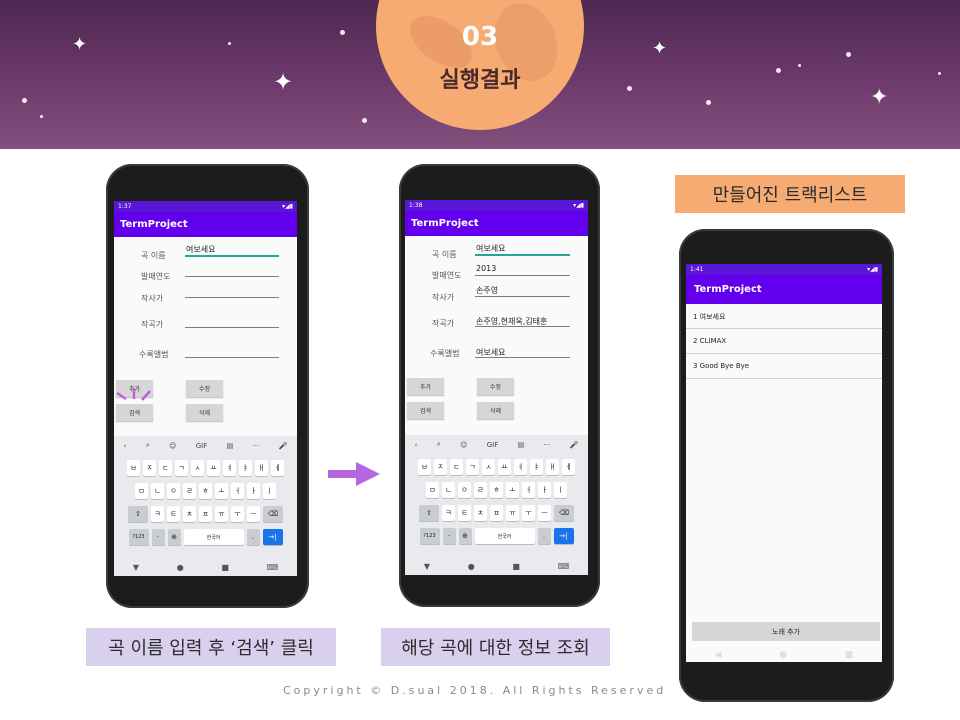 The image size is (960, 720). What do you see at coordinates (784, 316) in the screenshot?
I see `list-item: 1 여보세요` at bounding box center [784, 316].